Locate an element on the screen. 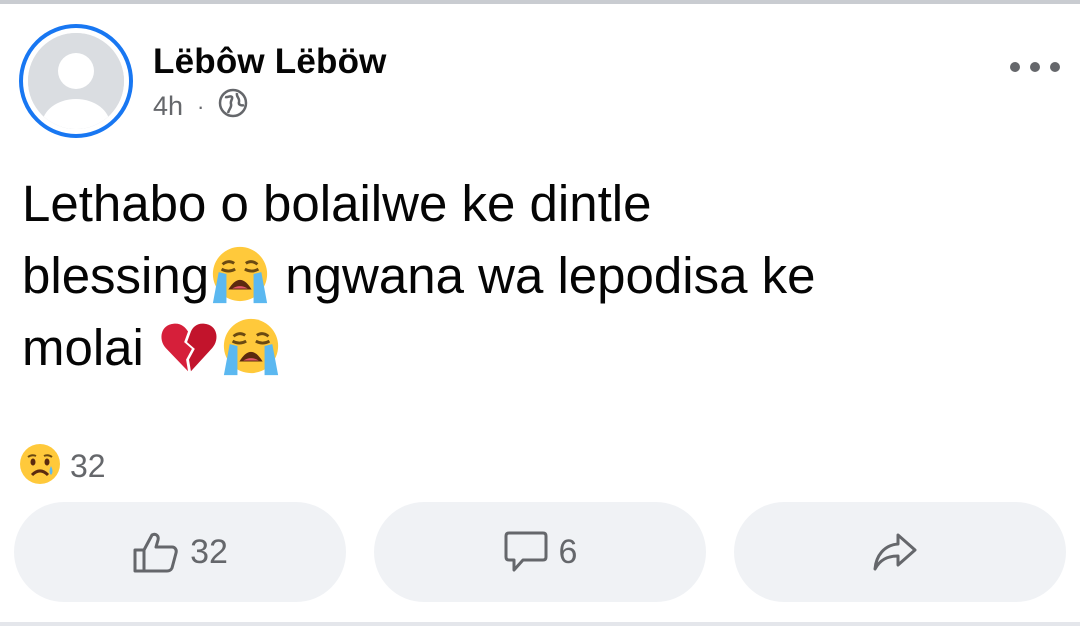 This screenshot has height=626, width=1080. post-text-line-1: Lethabo o bolailwe ke dintle is located at coordinates (337, 203).